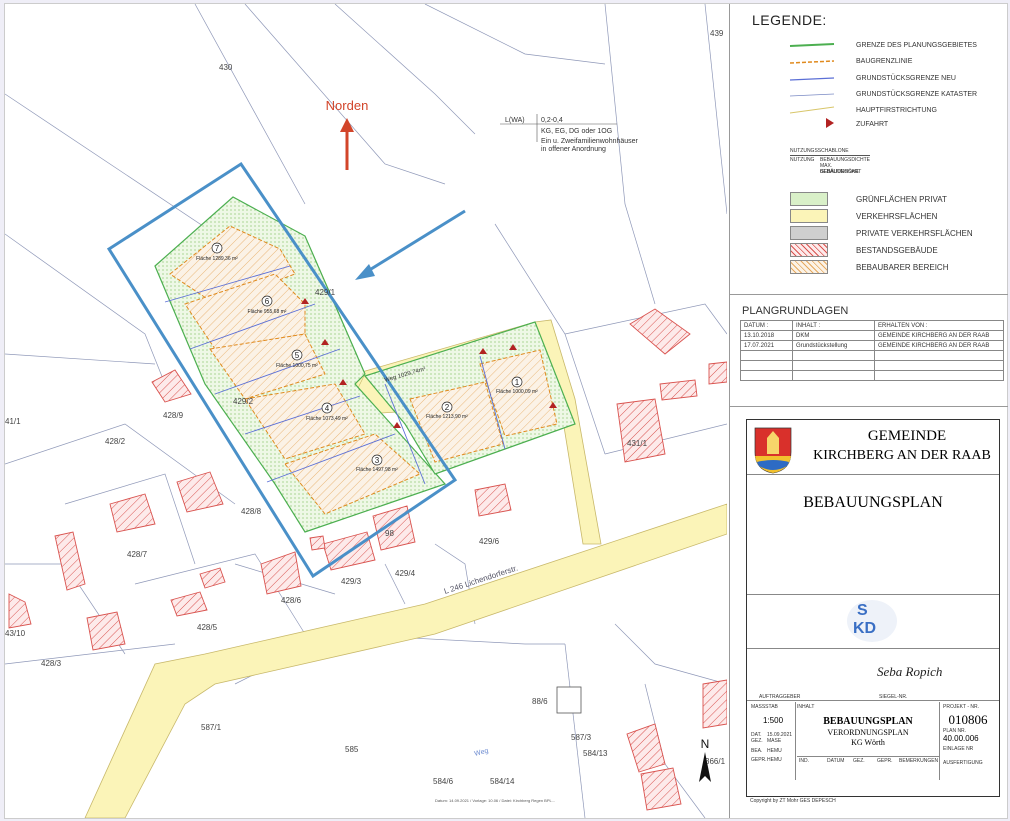 The width and height of the screenshot is (1010, 821). Describe the element at coordinates (902, 267) in the screenshot. I see `legend-area-label: BEBAUBARER BEREICH` at that location.